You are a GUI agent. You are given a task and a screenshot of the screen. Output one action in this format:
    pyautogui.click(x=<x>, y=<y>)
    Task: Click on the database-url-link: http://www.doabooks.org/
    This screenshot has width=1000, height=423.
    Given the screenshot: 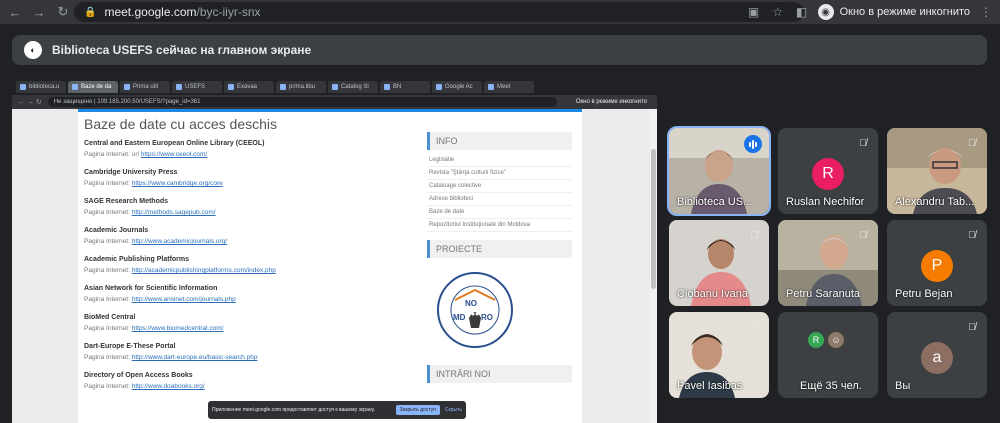 What is the action you would take?
    pyautogui.click(x=168, y=386)
    